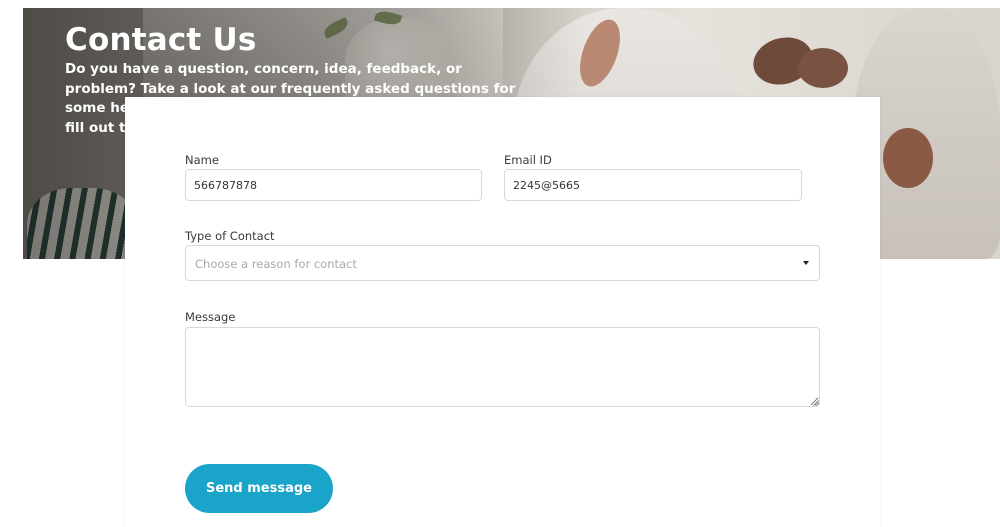 The image size is (1000, 527). Describe the element at coordinates (528, 160) in the screenshot. I see `email-label: Email ID` at that location.